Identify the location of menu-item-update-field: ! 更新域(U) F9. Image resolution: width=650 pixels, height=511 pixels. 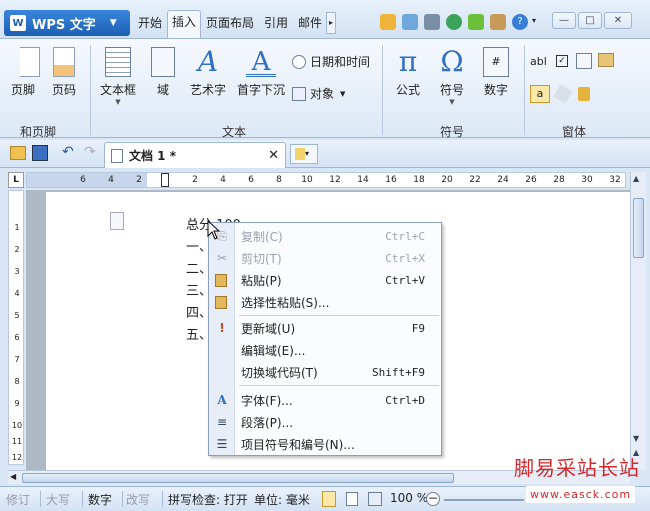
(325, 328).